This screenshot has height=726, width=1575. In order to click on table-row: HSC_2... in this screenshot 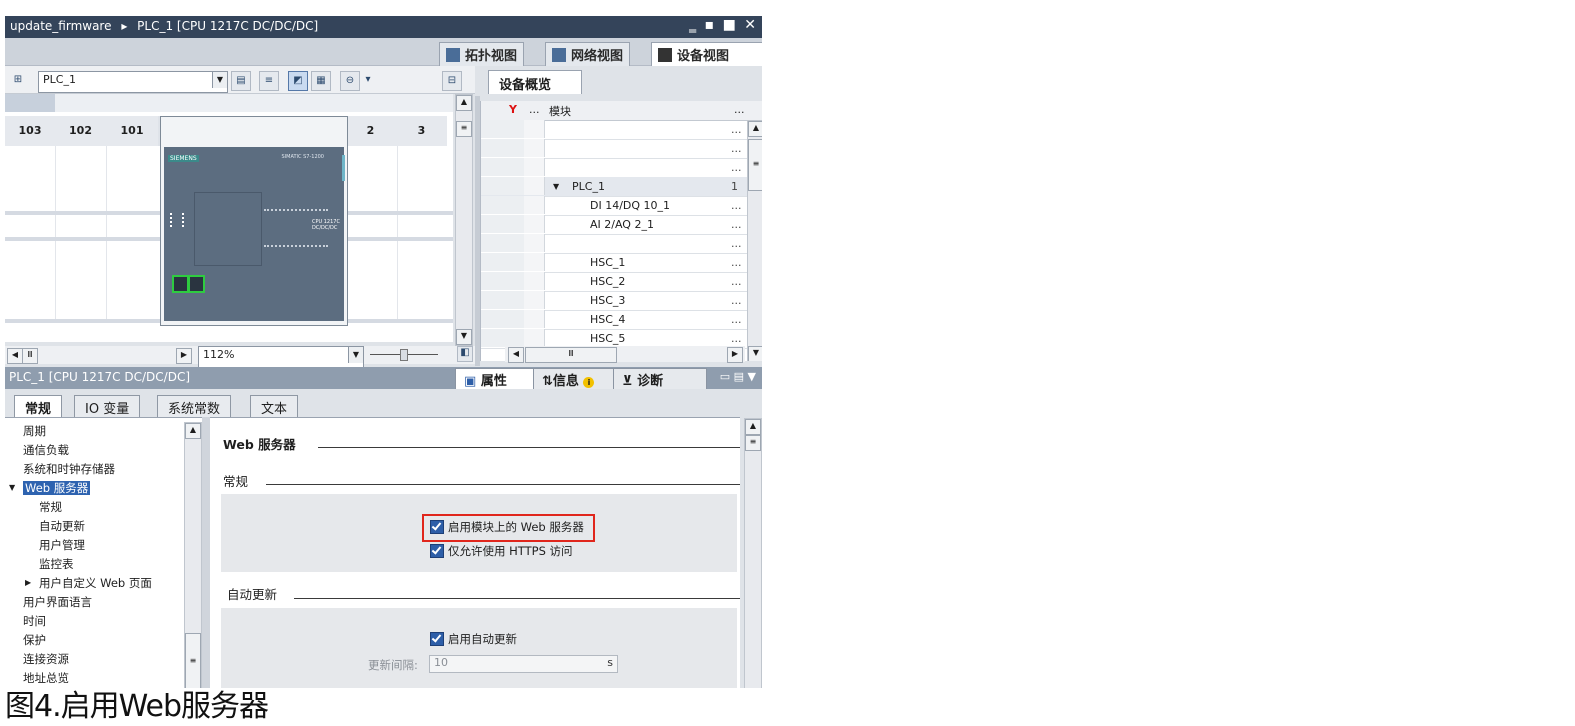, I will do `click(621, 282)`.